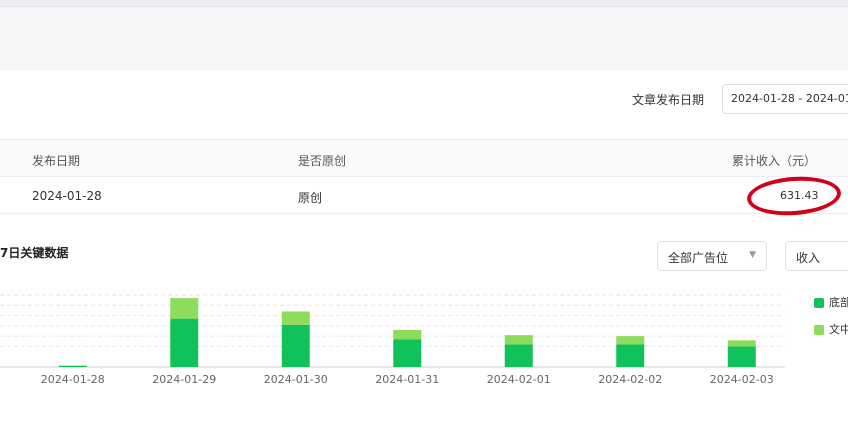 Image resolution: width=848 pixels, height=433 pixels. What do you see at coordinates (424, 38) in the screenshot?
I see `header-band` at bounding box center [424, 38].